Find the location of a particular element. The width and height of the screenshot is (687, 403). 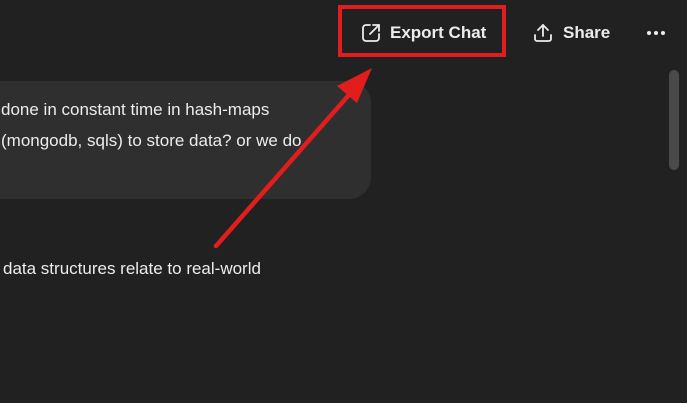

share-button: Share is located at coordinates (569, 33).